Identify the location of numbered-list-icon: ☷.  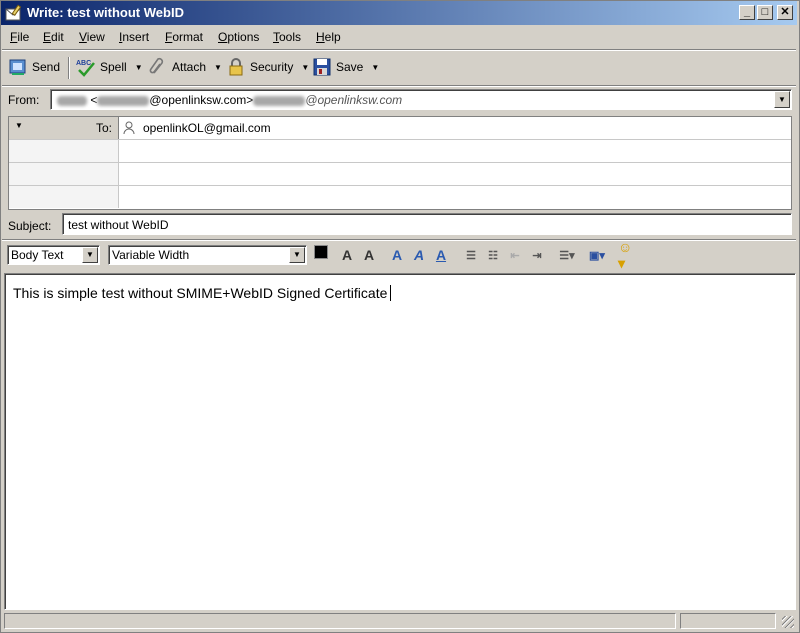
(493, 255).